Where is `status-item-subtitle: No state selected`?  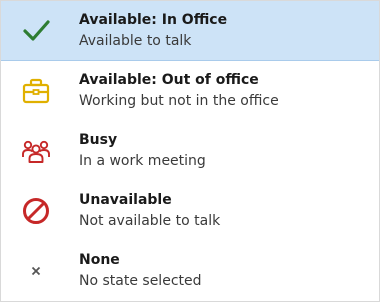
status-item-subtitle: No state selected is located at coordinates (140, 281).